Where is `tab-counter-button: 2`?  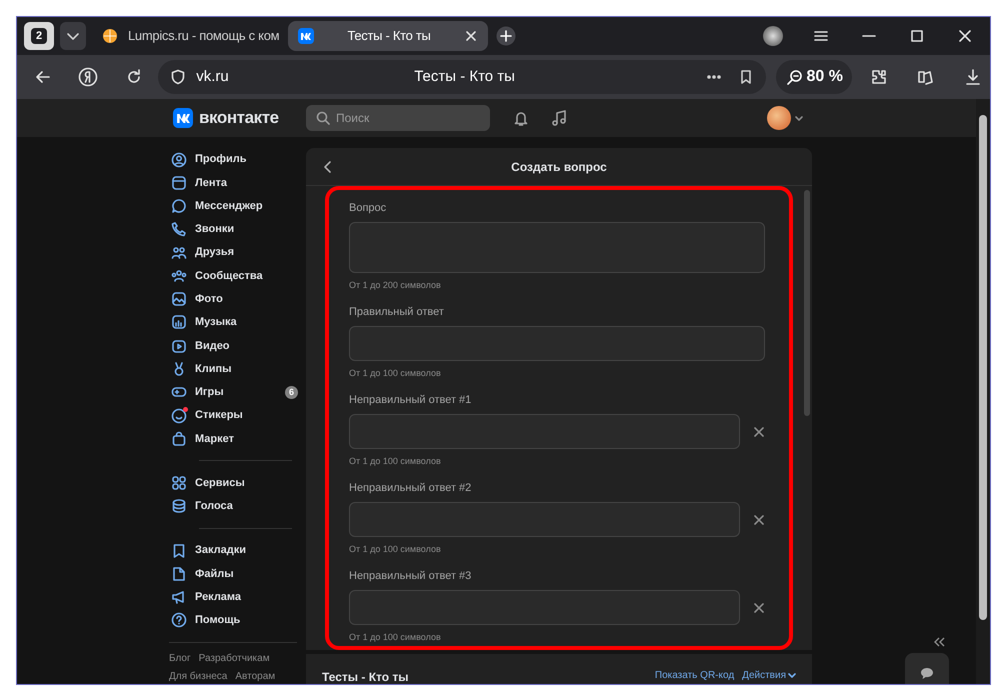
tab-counter-button: 2 is located at coordinates (39, 36).